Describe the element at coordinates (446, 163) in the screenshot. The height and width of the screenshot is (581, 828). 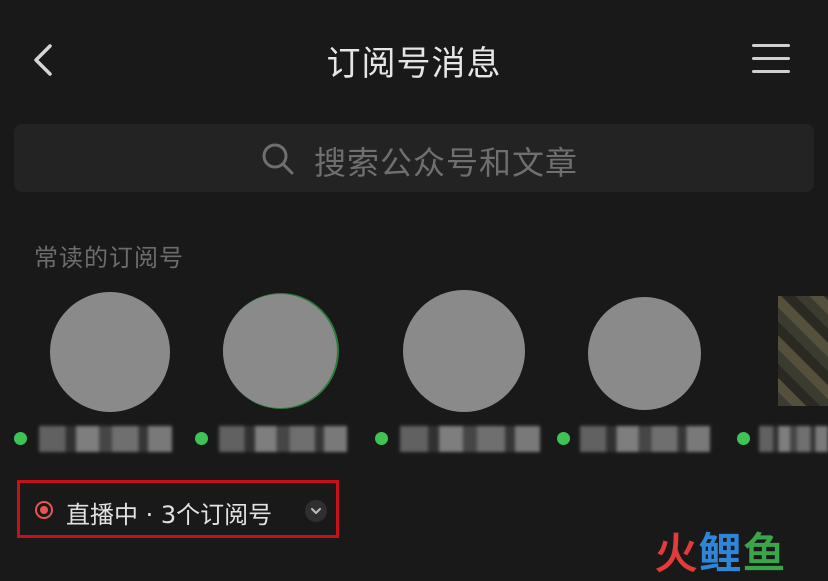
I see `search-placeholder: 搜索公众号和文章` at that location.